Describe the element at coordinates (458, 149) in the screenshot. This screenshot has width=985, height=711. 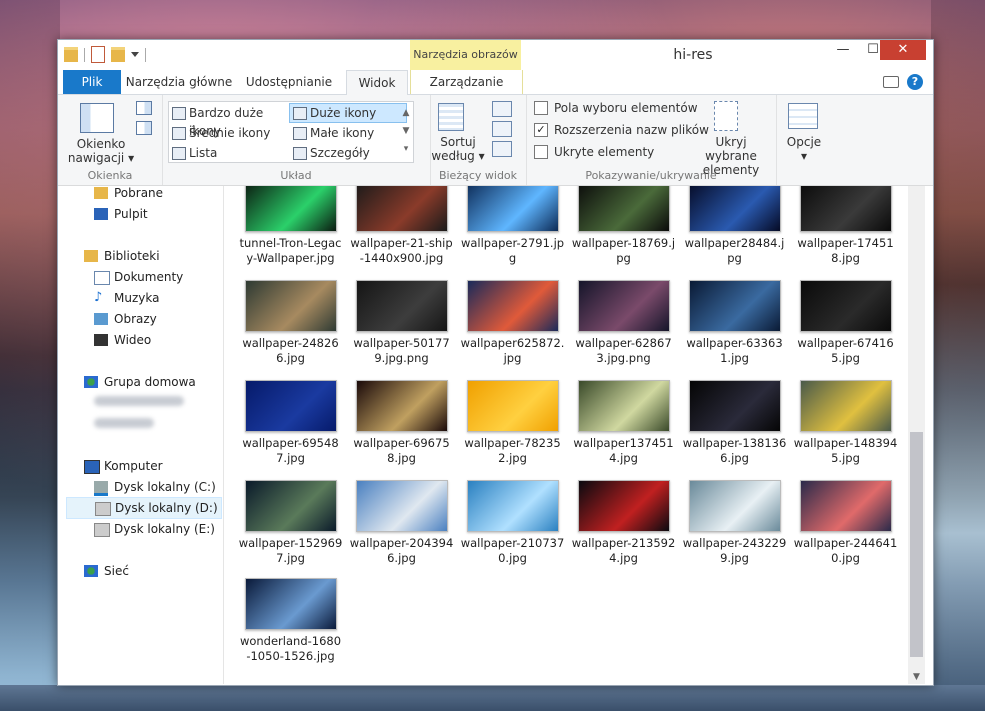
I see `sort-by-button: Sortuj według ▾` at that location.